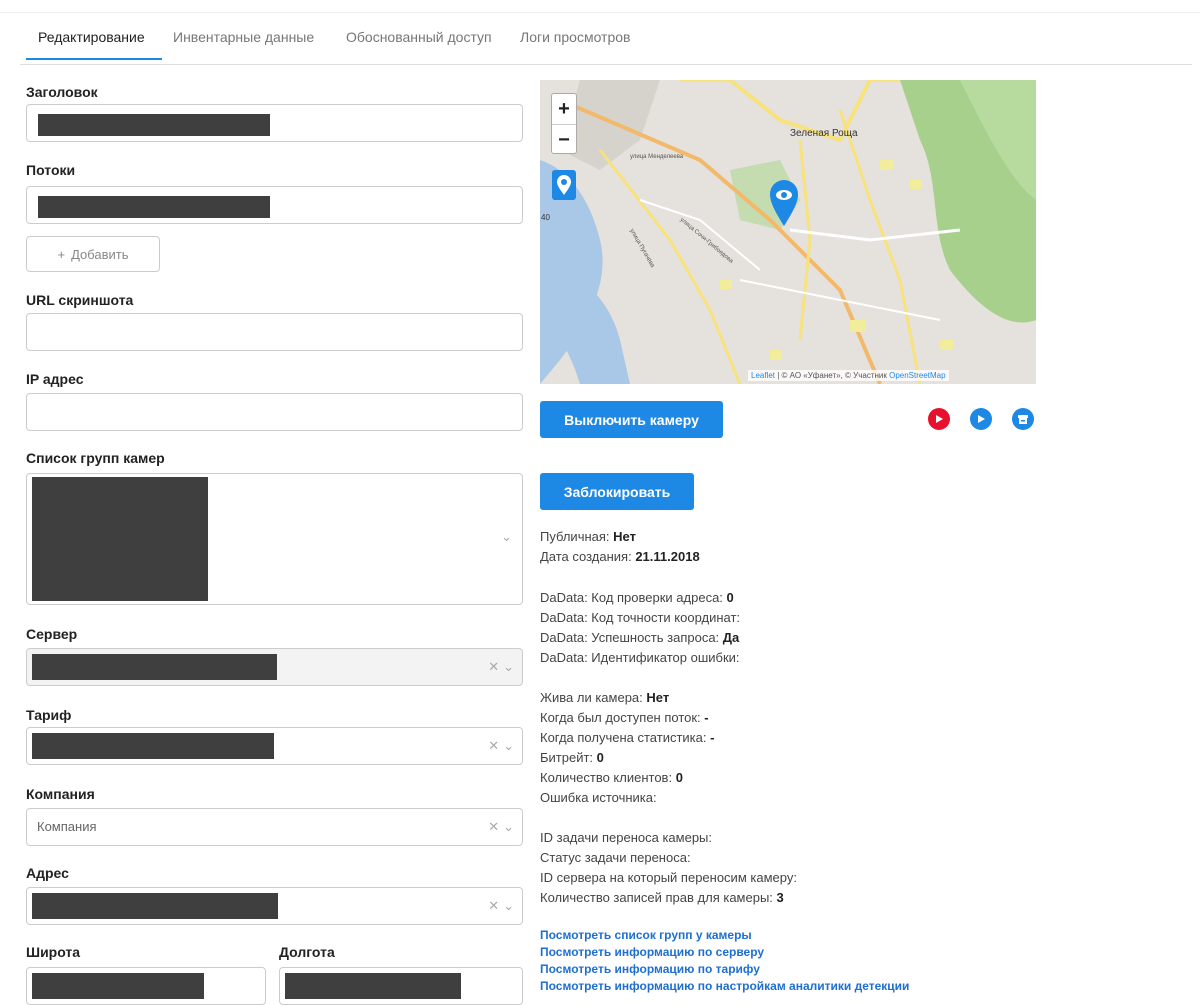  I want to click on rights-count-info: Количество записей прав для камеры: 3, so click(662, 897).